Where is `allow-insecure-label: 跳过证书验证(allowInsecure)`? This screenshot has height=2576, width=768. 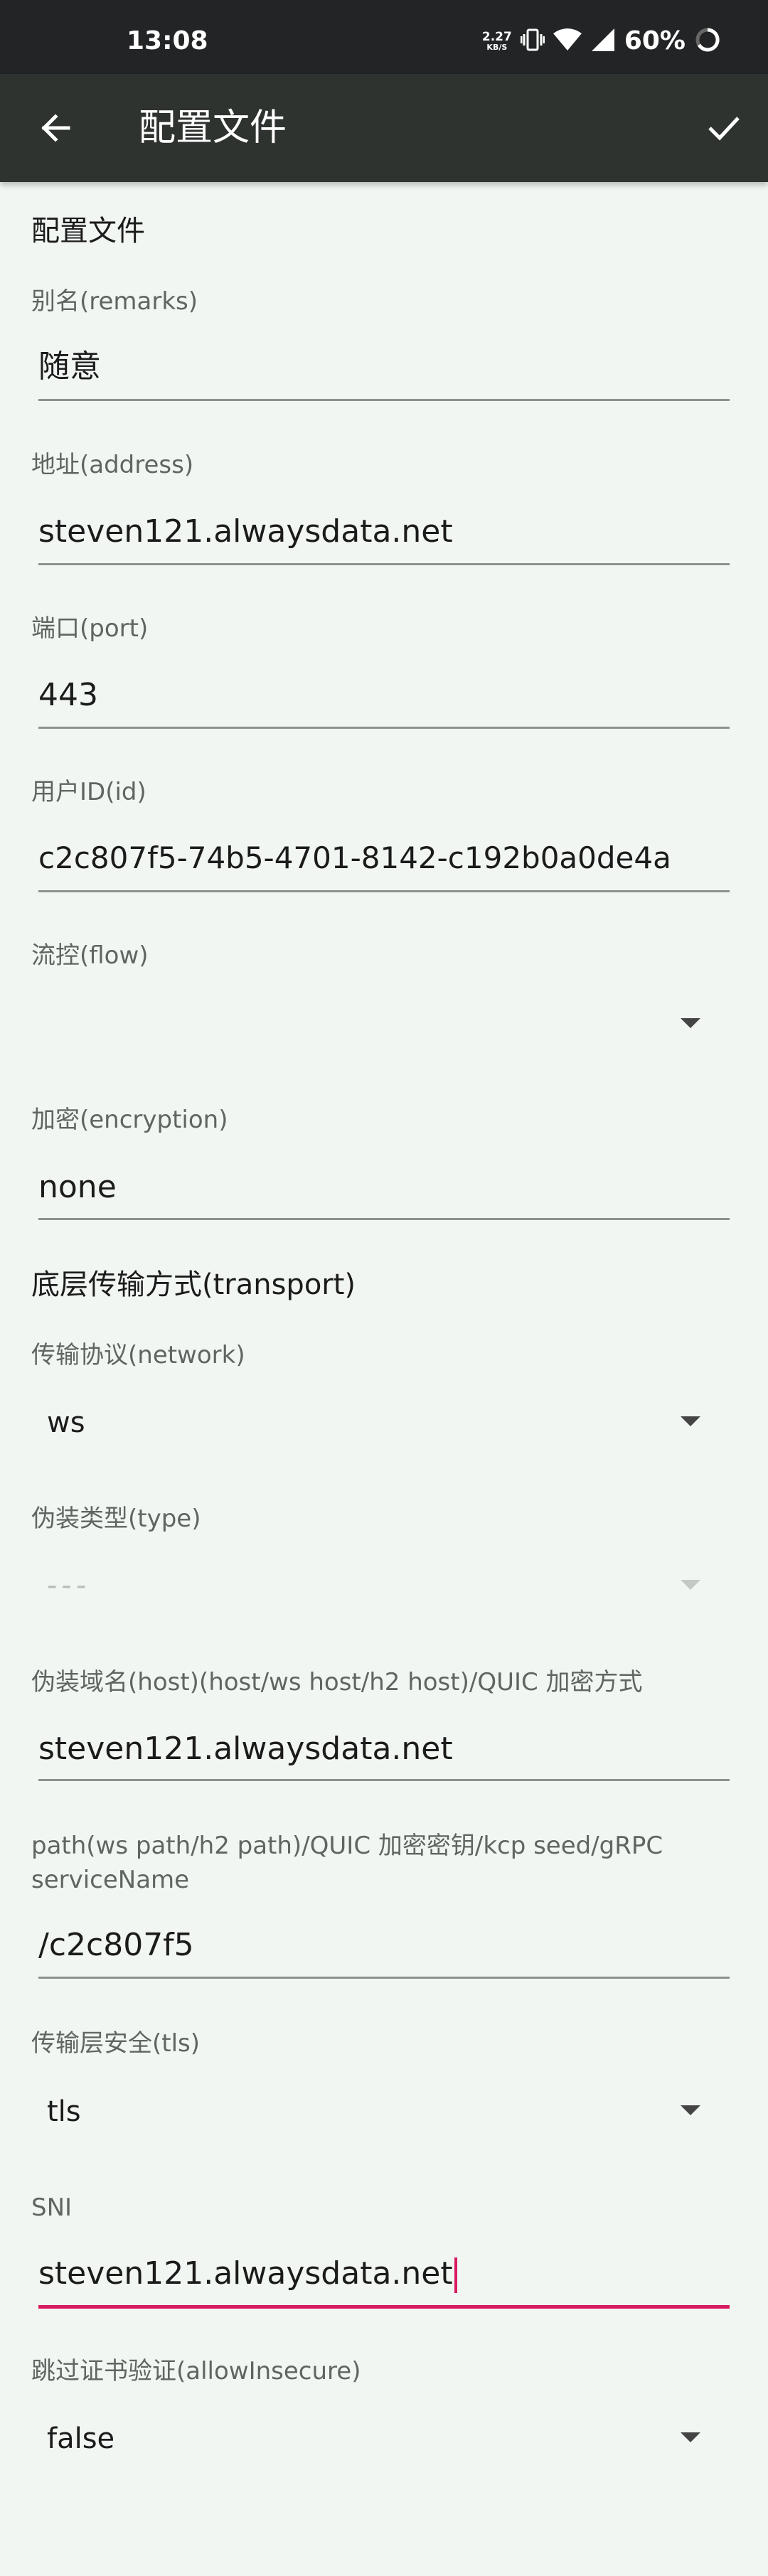 allow-insecure-label: 跳过证书验证(allowInsecure) is located at coordinates (196, 2371).